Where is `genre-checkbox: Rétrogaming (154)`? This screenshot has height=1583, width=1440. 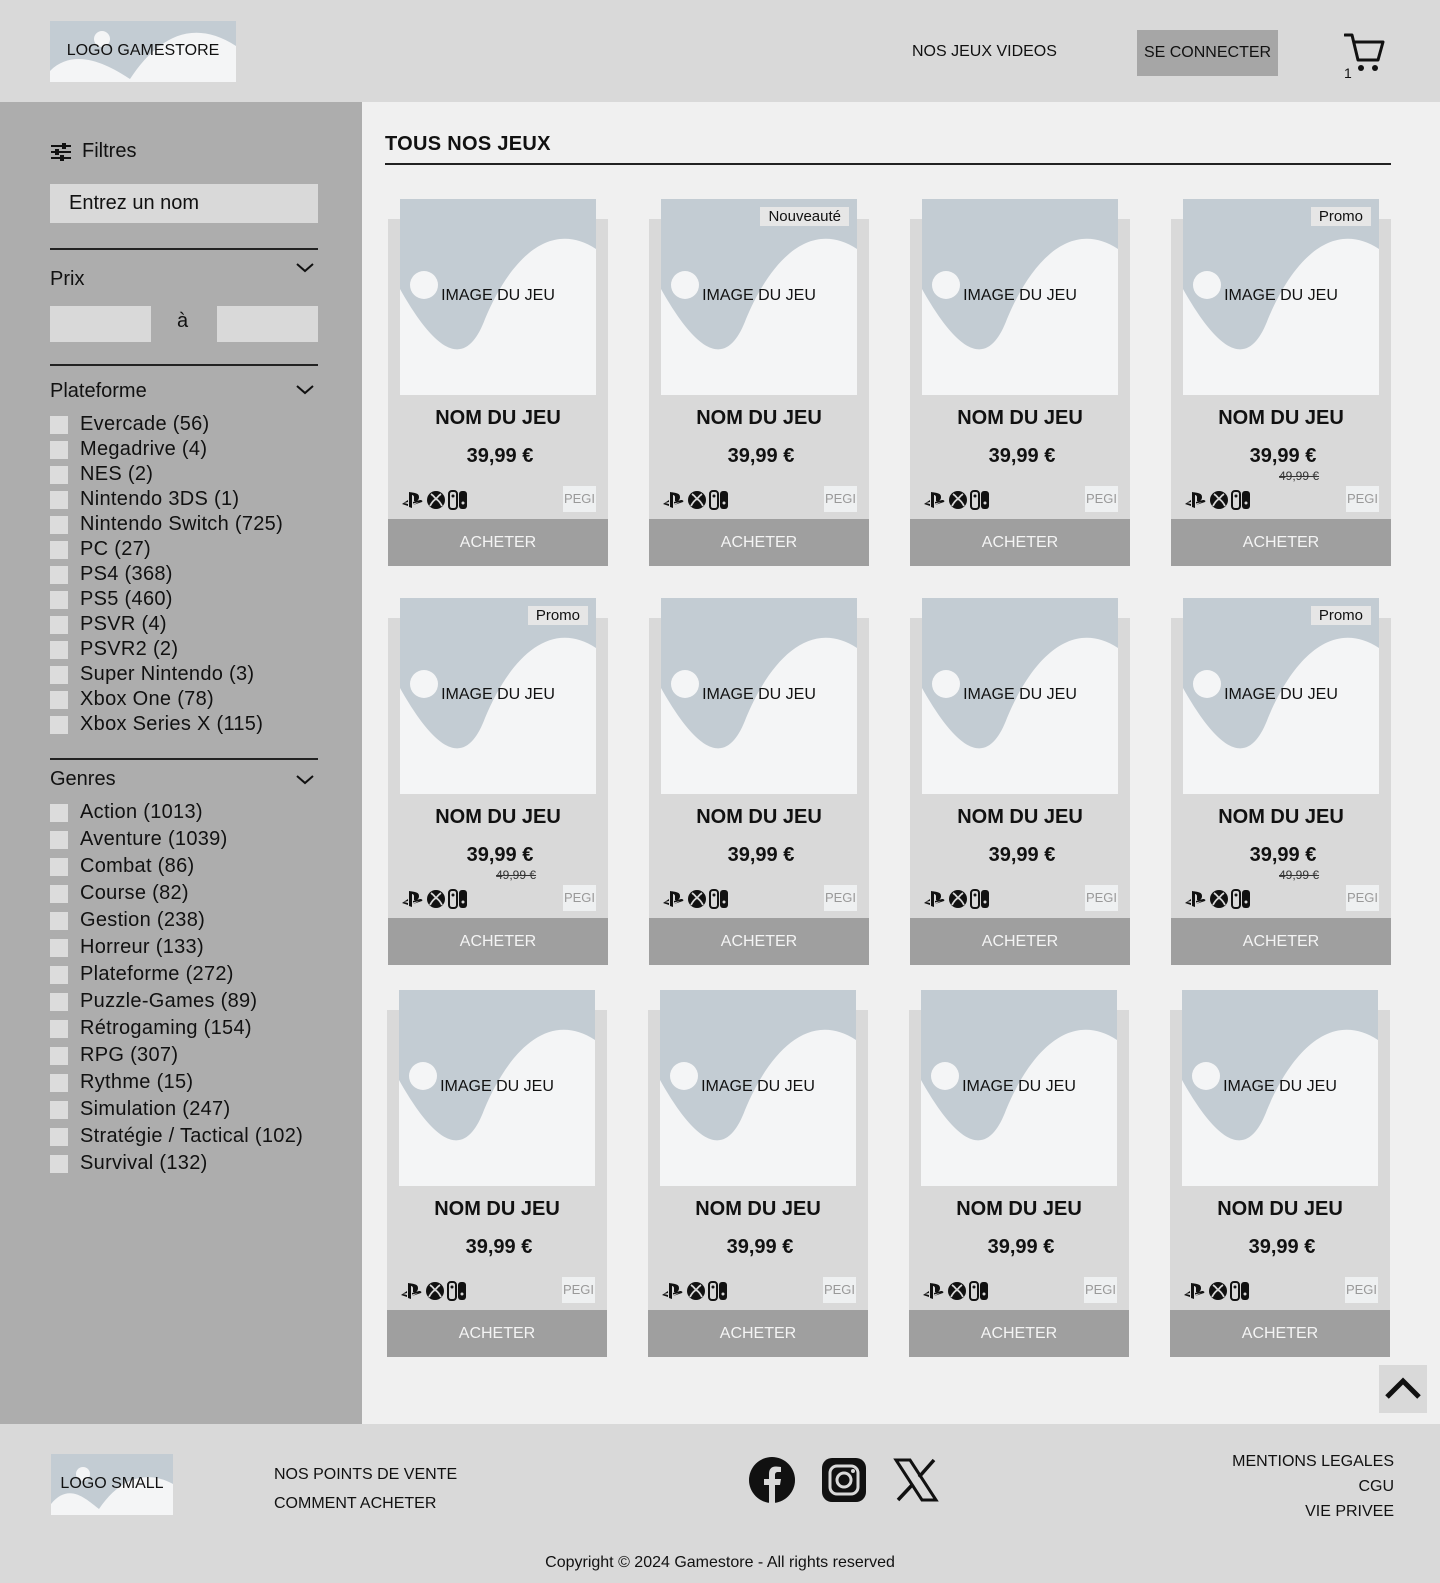
genre-checkbox: Rétrogaming (154) is located at coordinates (176, 1028).